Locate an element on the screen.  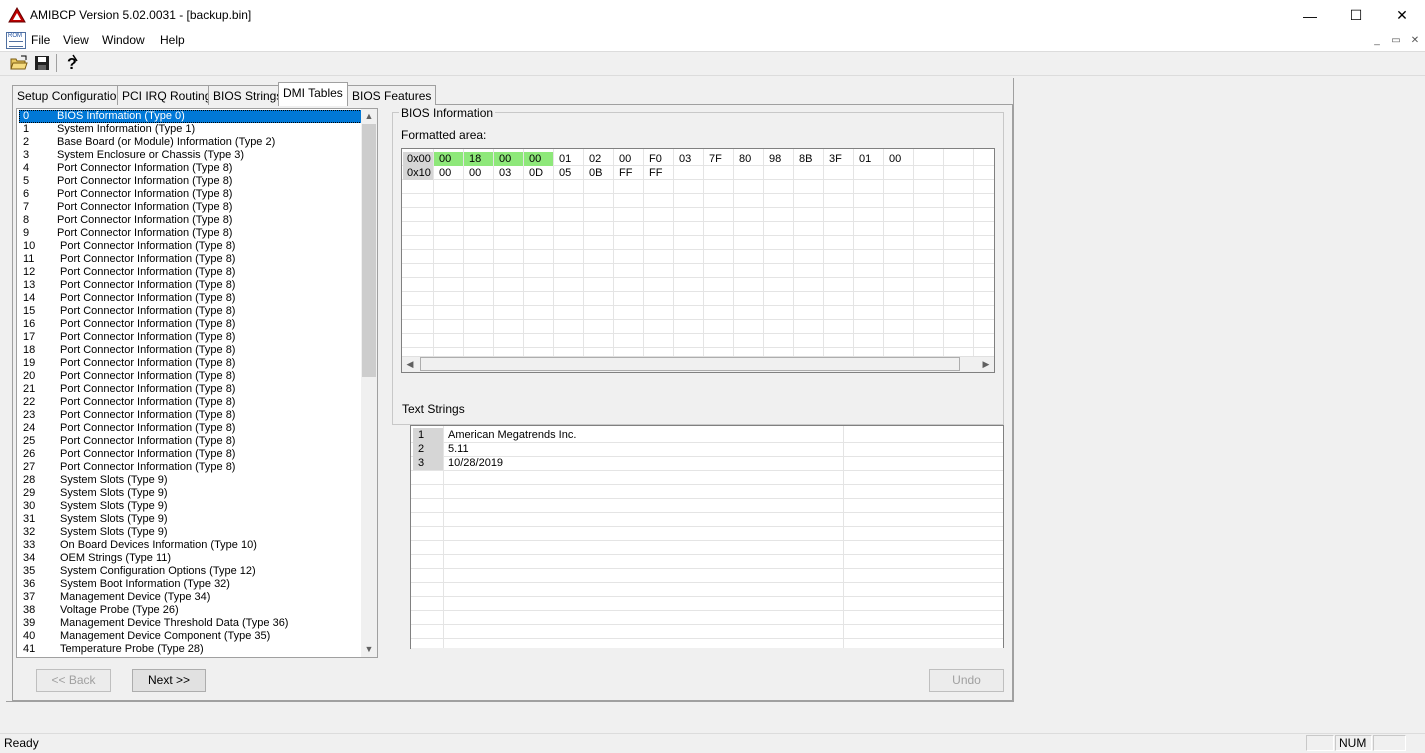
dmi-list-item: 26 Port Connector Information (Type 8) is located at coordinates (190, 454).